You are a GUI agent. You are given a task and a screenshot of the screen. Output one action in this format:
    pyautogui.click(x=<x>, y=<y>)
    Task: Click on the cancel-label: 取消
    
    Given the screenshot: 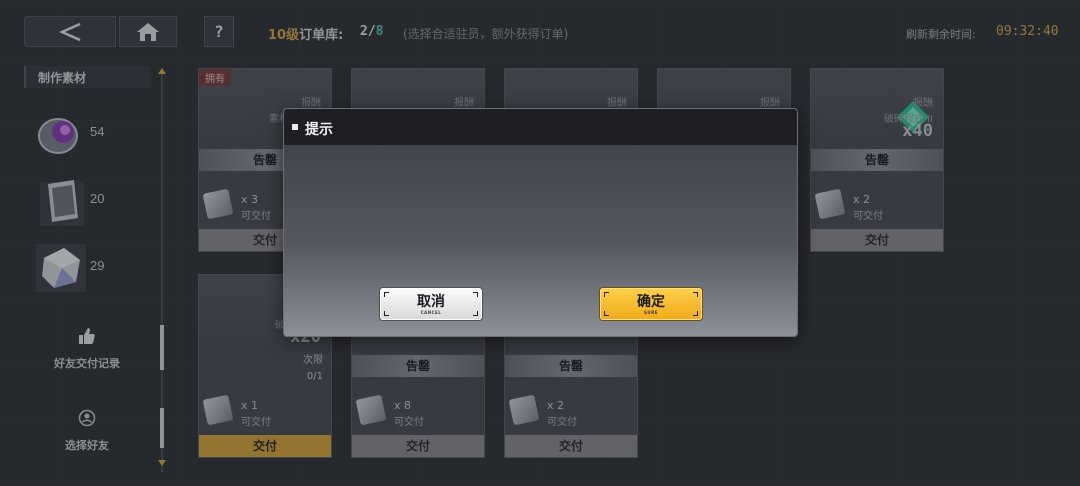 What is the action you would take?
    pyautogui.click(x=431, y=301)
    